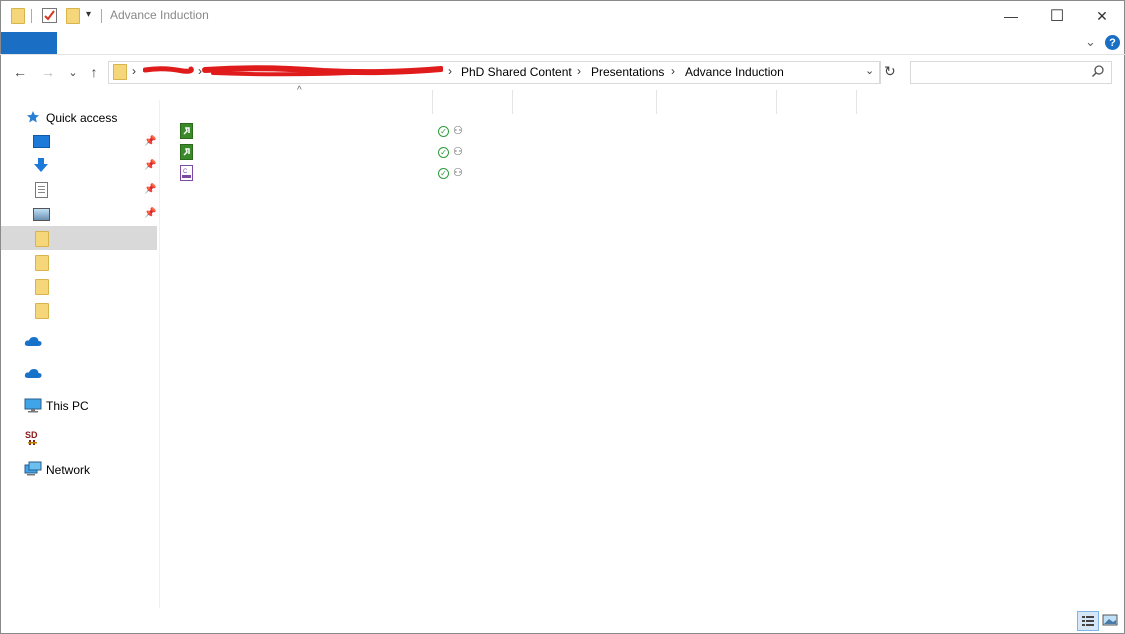 The width and height of the screenshot is (1125, 634). I want to click on file-row: C ✓ ⚇, so click(520, 173).